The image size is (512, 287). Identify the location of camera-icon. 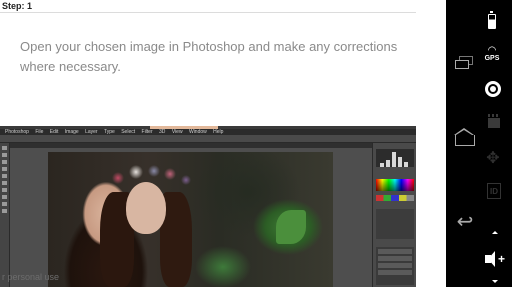
(493, 89).